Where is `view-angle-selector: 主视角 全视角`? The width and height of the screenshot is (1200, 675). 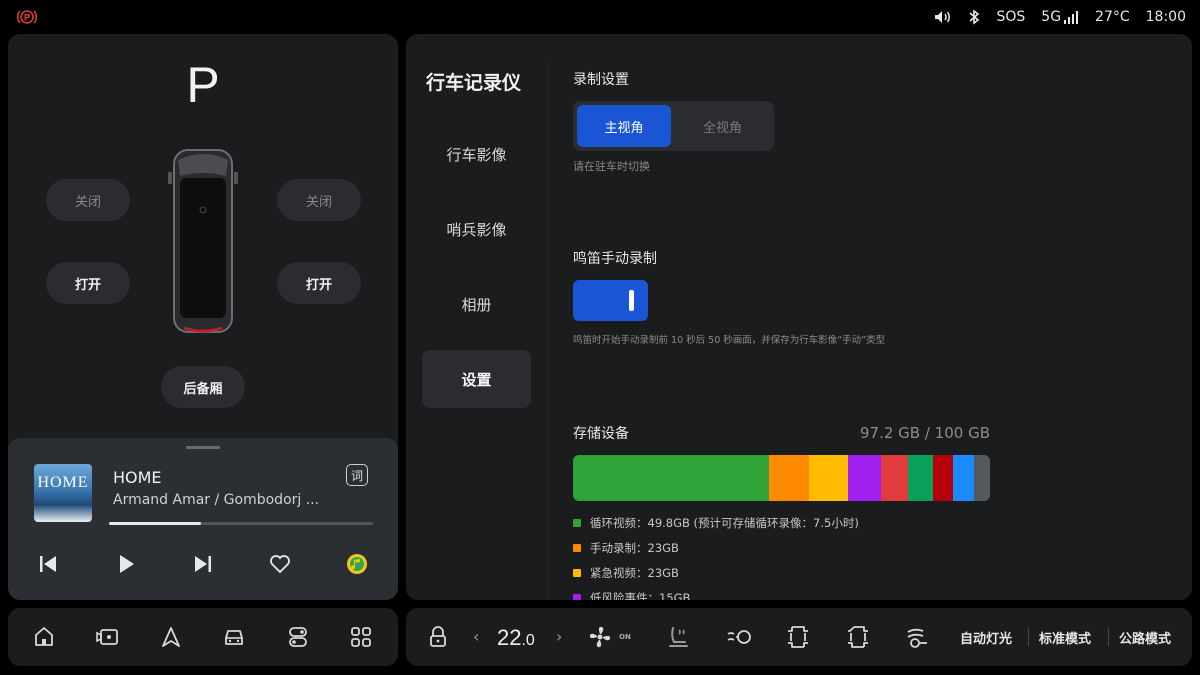 view-angle-selector: 主视角 全视角 is located at coordinates (673, 126).